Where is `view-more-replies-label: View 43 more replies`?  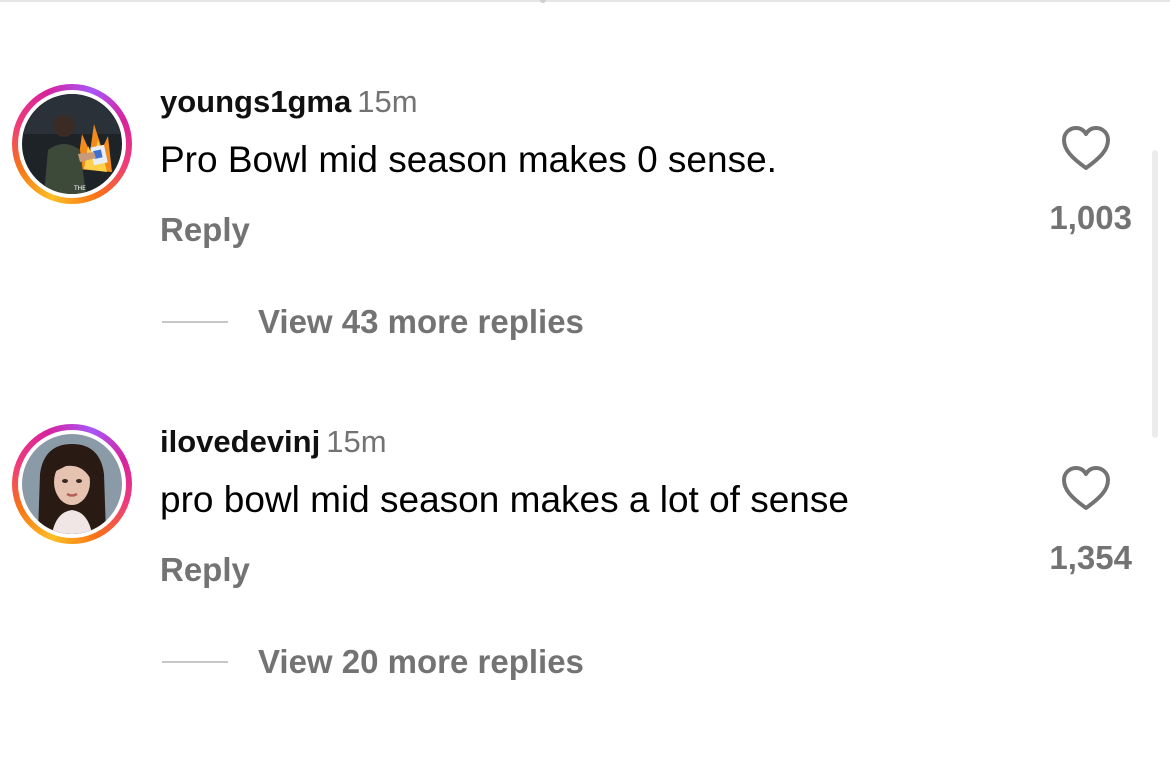 view-more-replies-label: View 43 more replies is located at coordinates (421, 321).